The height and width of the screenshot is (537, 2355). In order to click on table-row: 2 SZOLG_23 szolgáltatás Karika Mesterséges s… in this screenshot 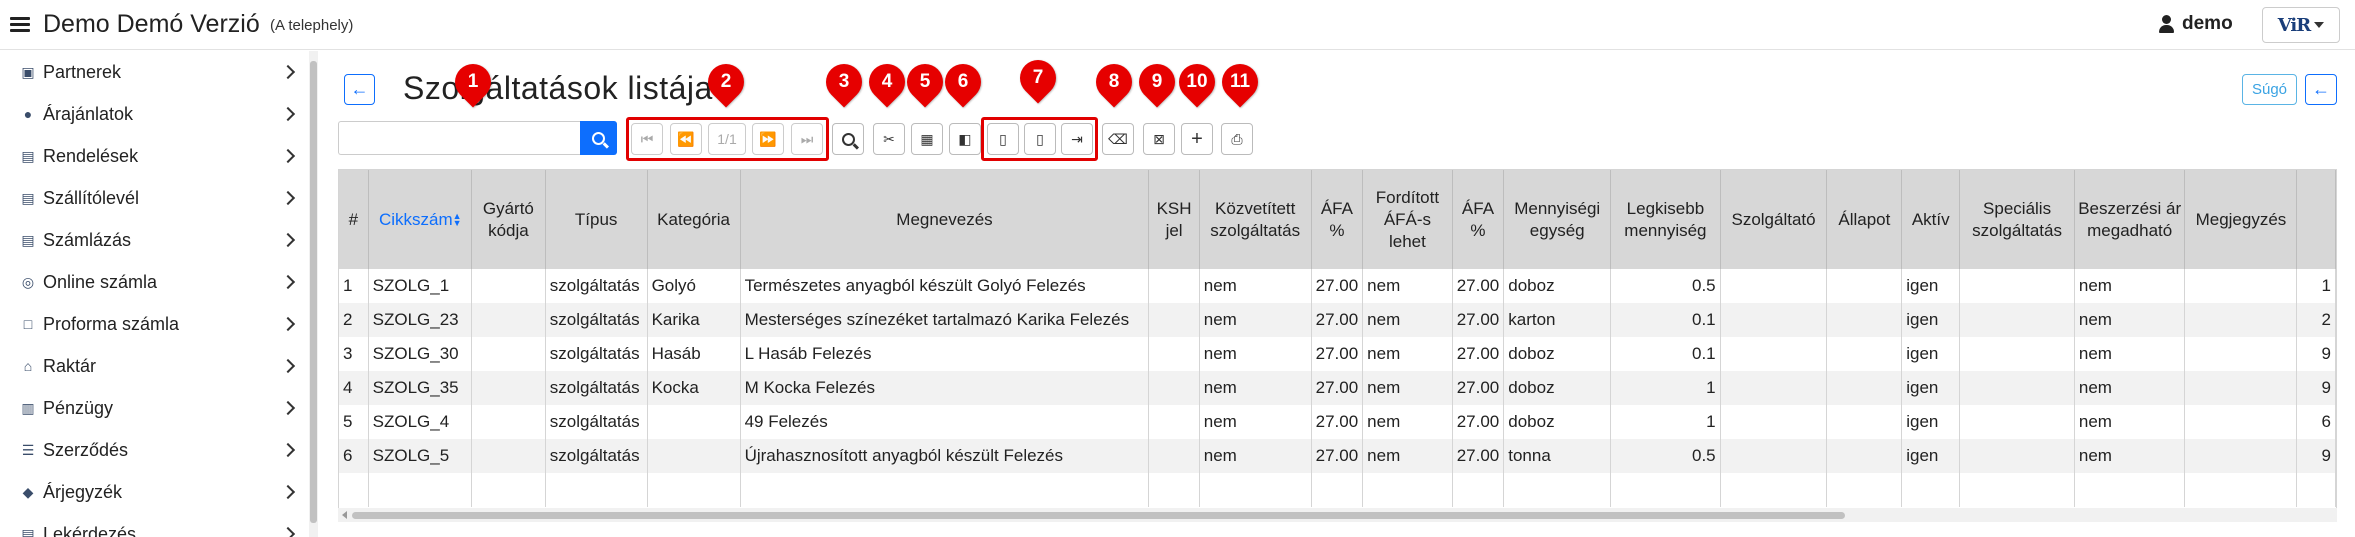, I will do `click(1337, 320)`.